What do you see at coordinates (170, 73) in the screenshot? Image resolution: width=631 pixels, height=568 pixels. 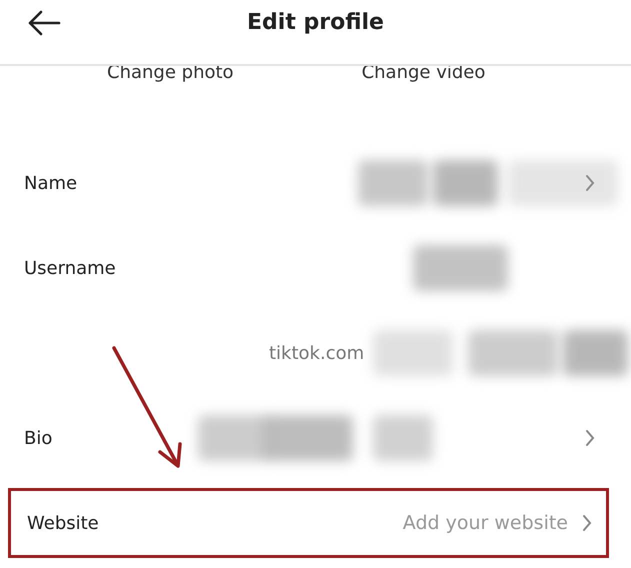 I see `change-link: Change photo` at bounding box center [170, 73].